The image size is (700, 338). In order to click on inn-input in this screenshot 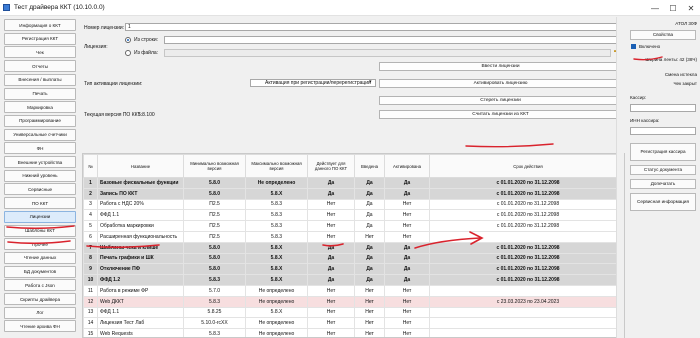, I will do `click(663, 131)`.